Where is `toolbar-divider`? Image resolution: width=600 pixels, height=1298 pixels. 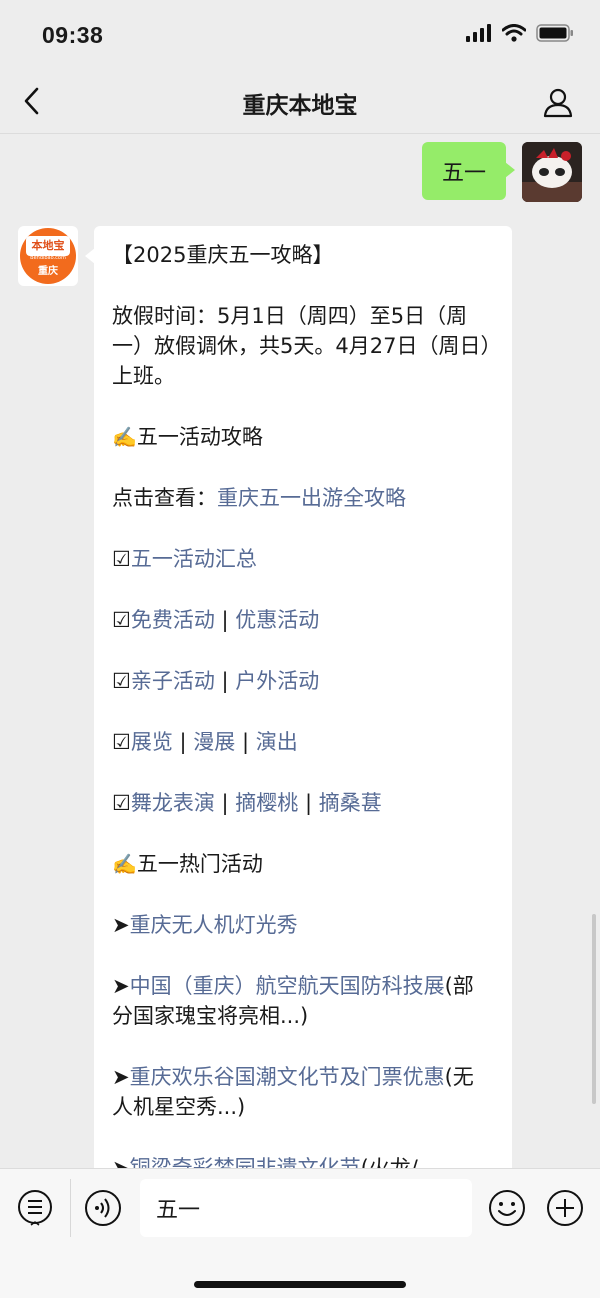 toolbar-divider is located at coordinates (70, 1208).